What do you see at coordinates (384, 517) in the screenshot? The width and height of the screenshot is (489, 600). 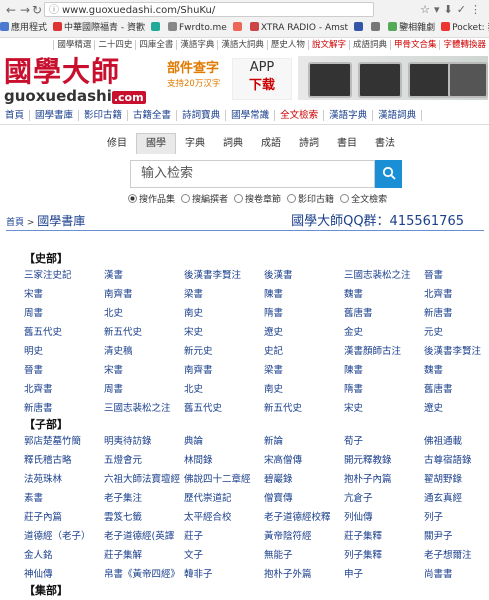 I see `book-link: 列仙傳` at bounding box center [384, 517].